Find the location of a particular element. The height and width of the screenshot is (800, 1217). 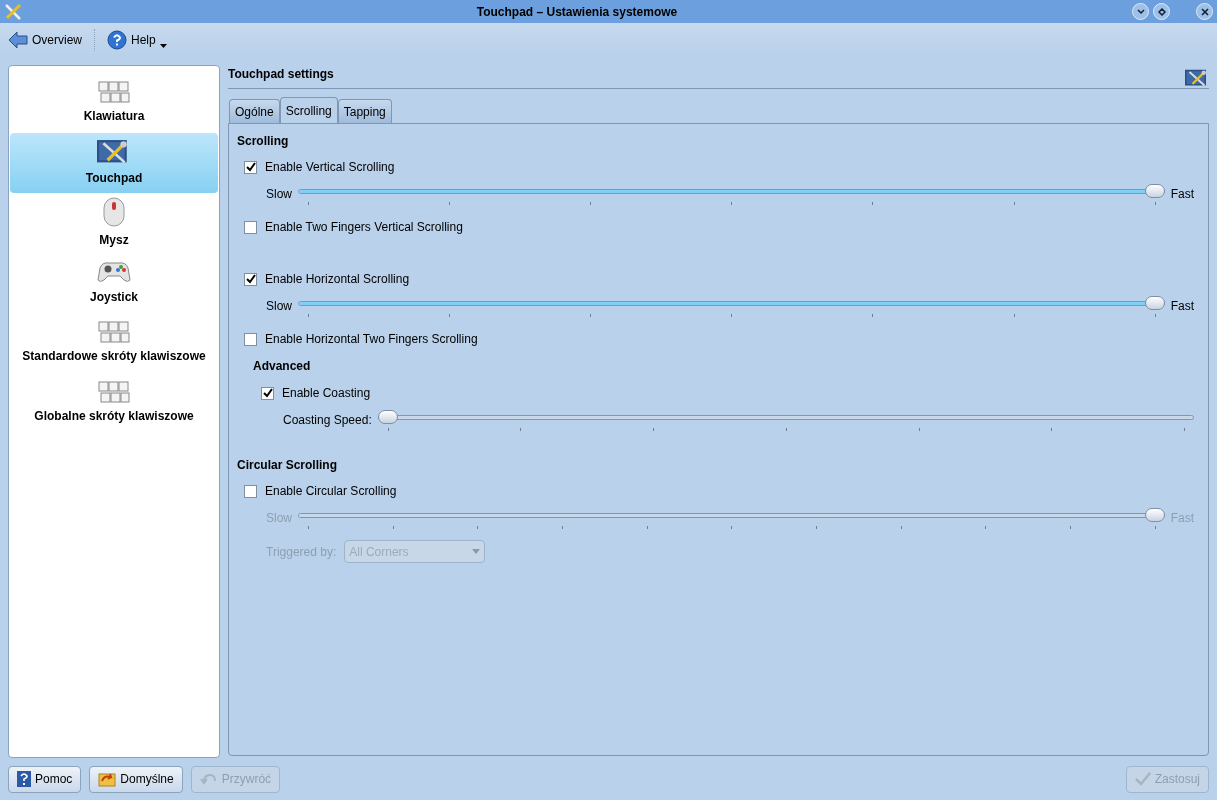

chevron-down-icon is located at coordinates (1140, 11).